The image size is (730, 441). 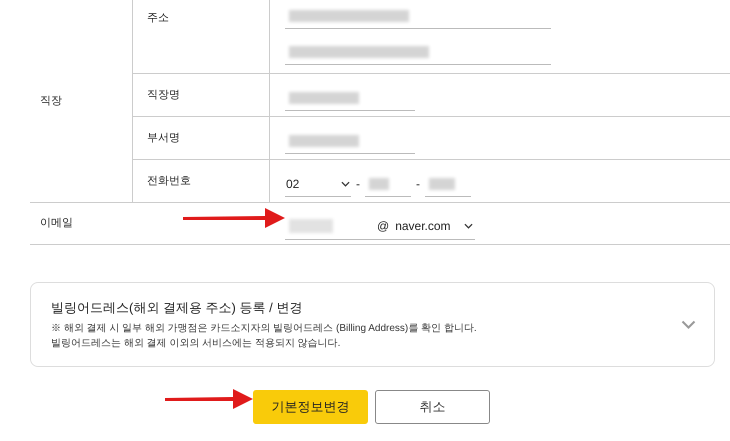 I want to click on card-note: ※ 해외 결제 시 일부 해외 가맹점은 카드소지자의 빌링어드레스 (Billing Address)를 확인 합니다., so click(x=264, y=329).